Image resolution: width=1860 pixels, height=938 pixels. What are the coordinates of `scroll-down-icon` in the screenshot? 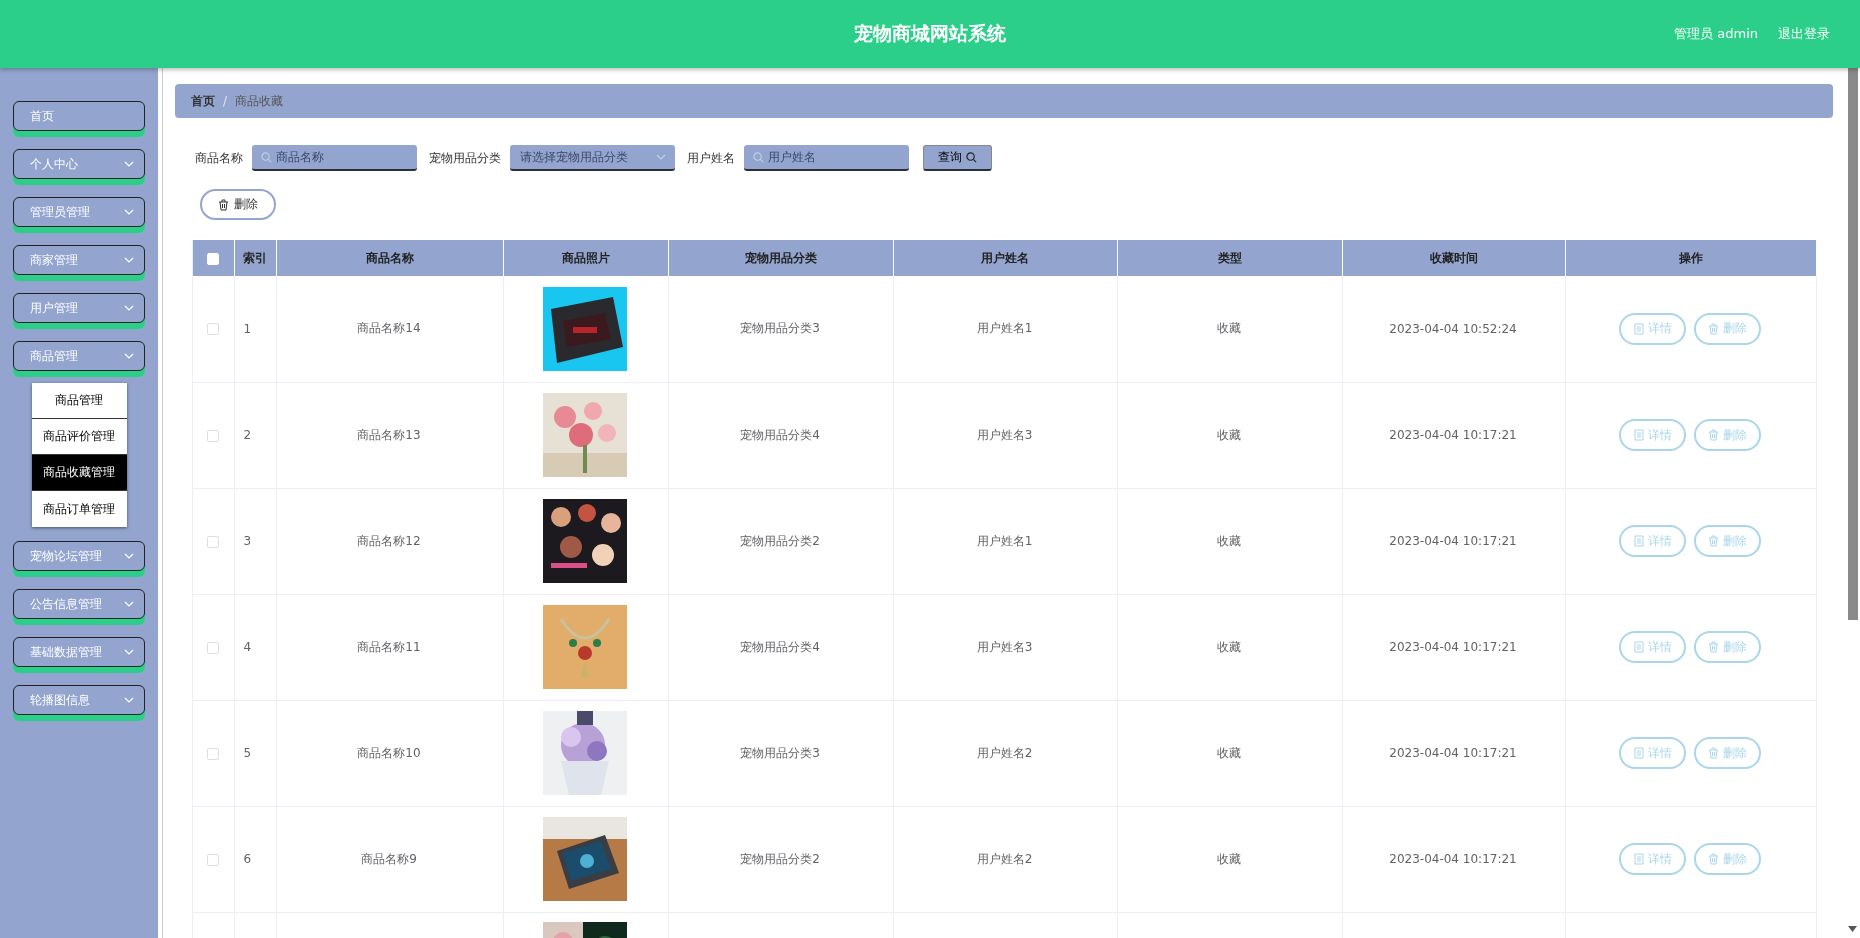 It's located at (1852, 929).